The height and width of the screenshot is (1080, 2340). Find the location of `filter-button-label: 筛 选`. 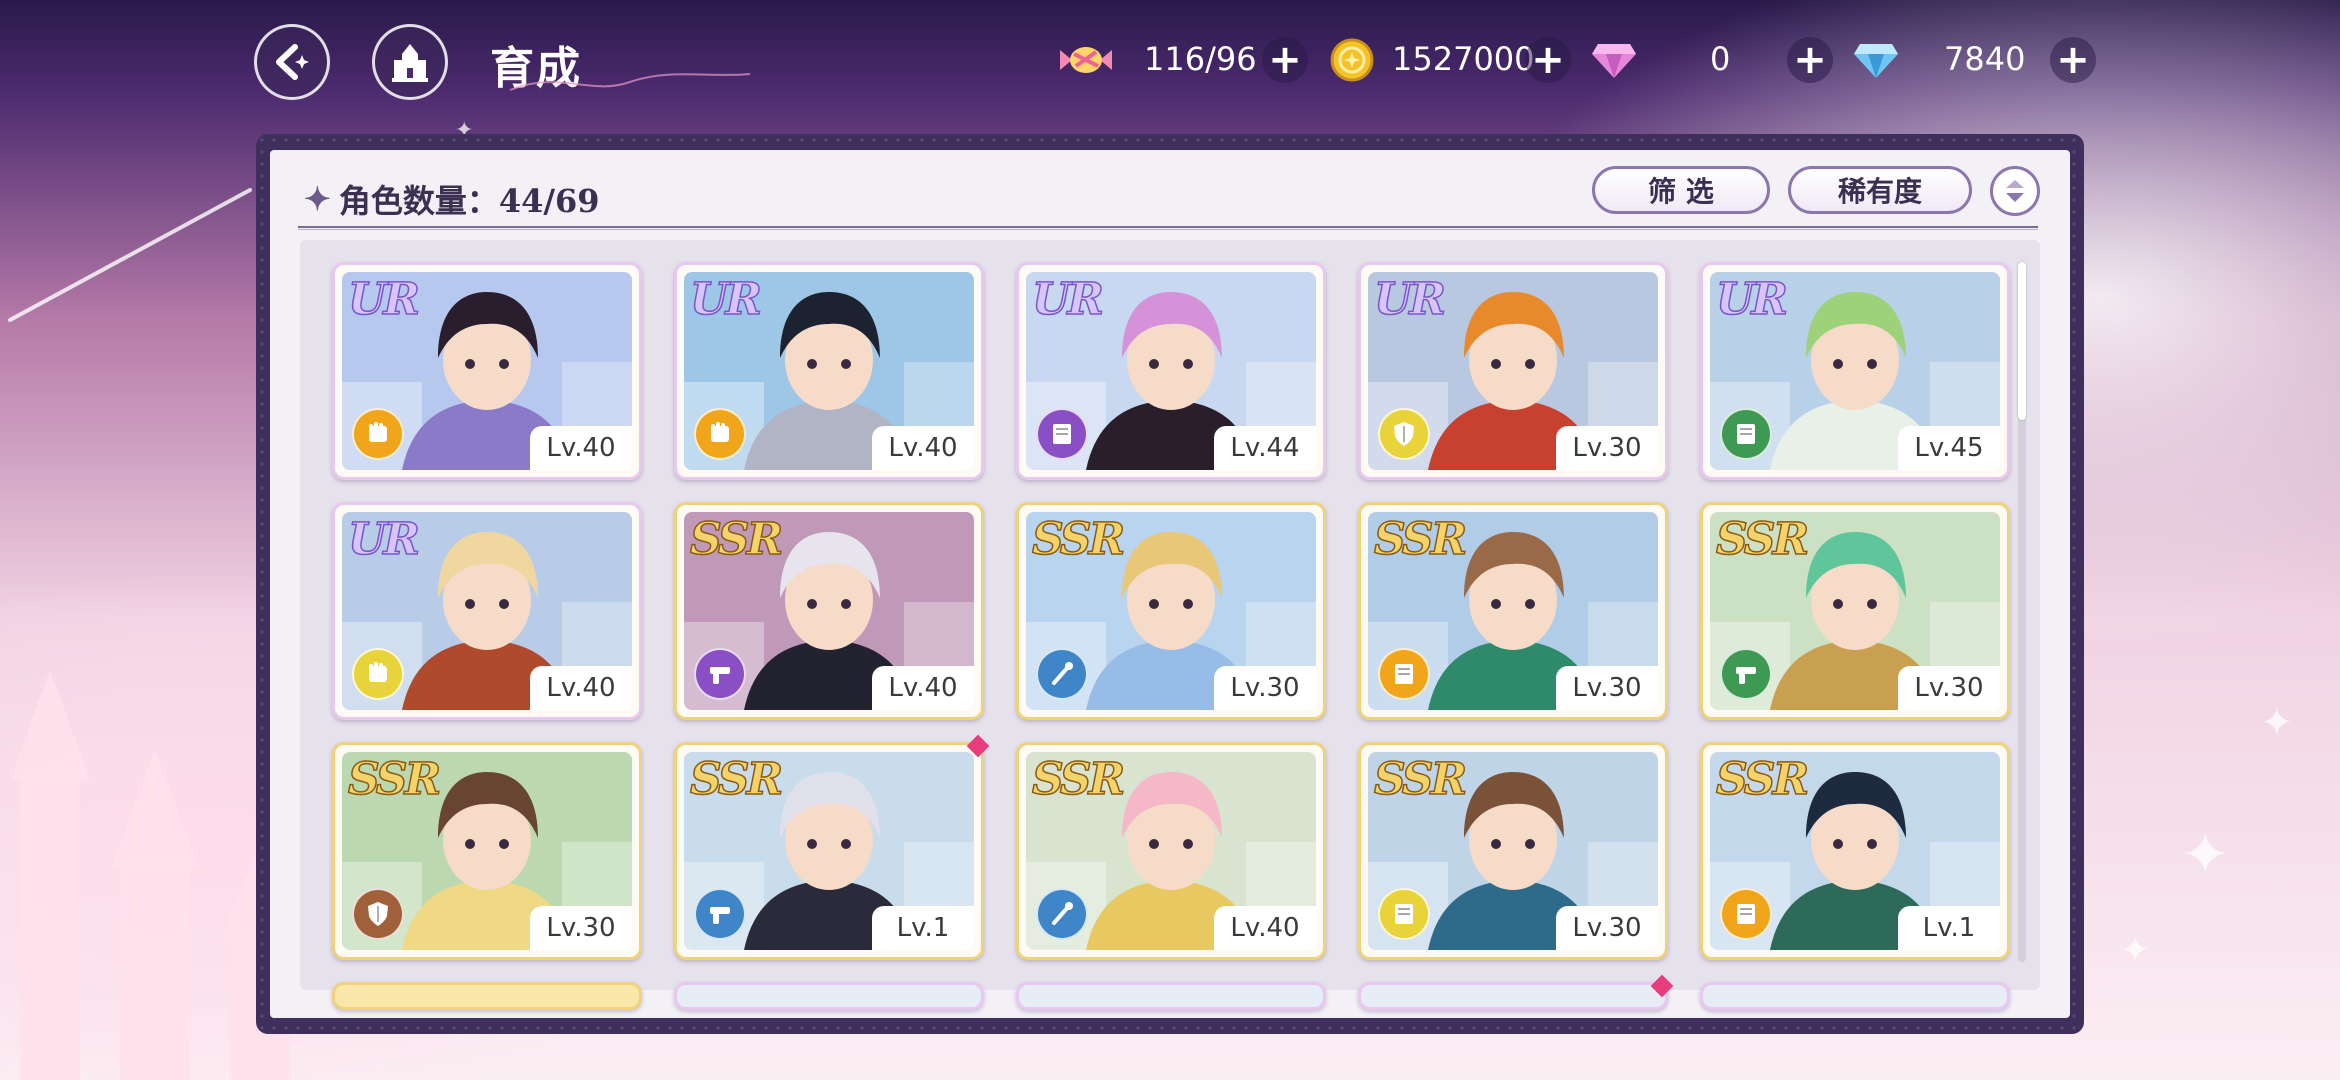

filter-button-label: 筛 选 is located at coordinates (1681, 191).